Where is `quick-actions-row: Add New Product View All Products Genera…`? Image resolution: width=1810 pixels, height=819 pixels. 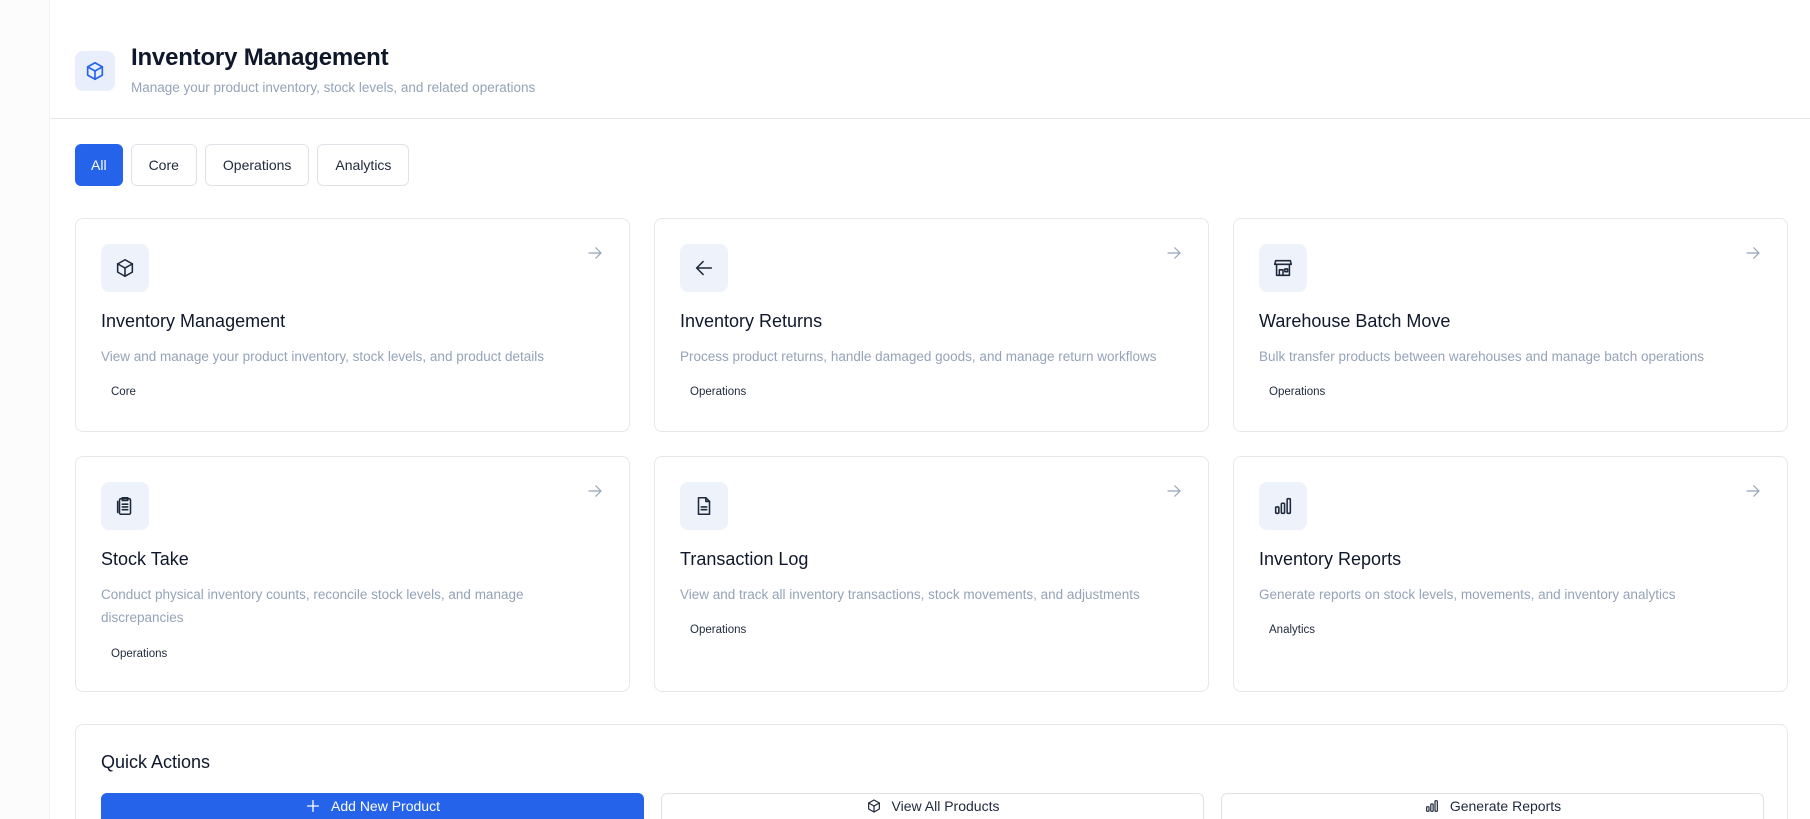 quick-actions-row: Add New Product View All Products Genera… is located at coordinates (932, 806).